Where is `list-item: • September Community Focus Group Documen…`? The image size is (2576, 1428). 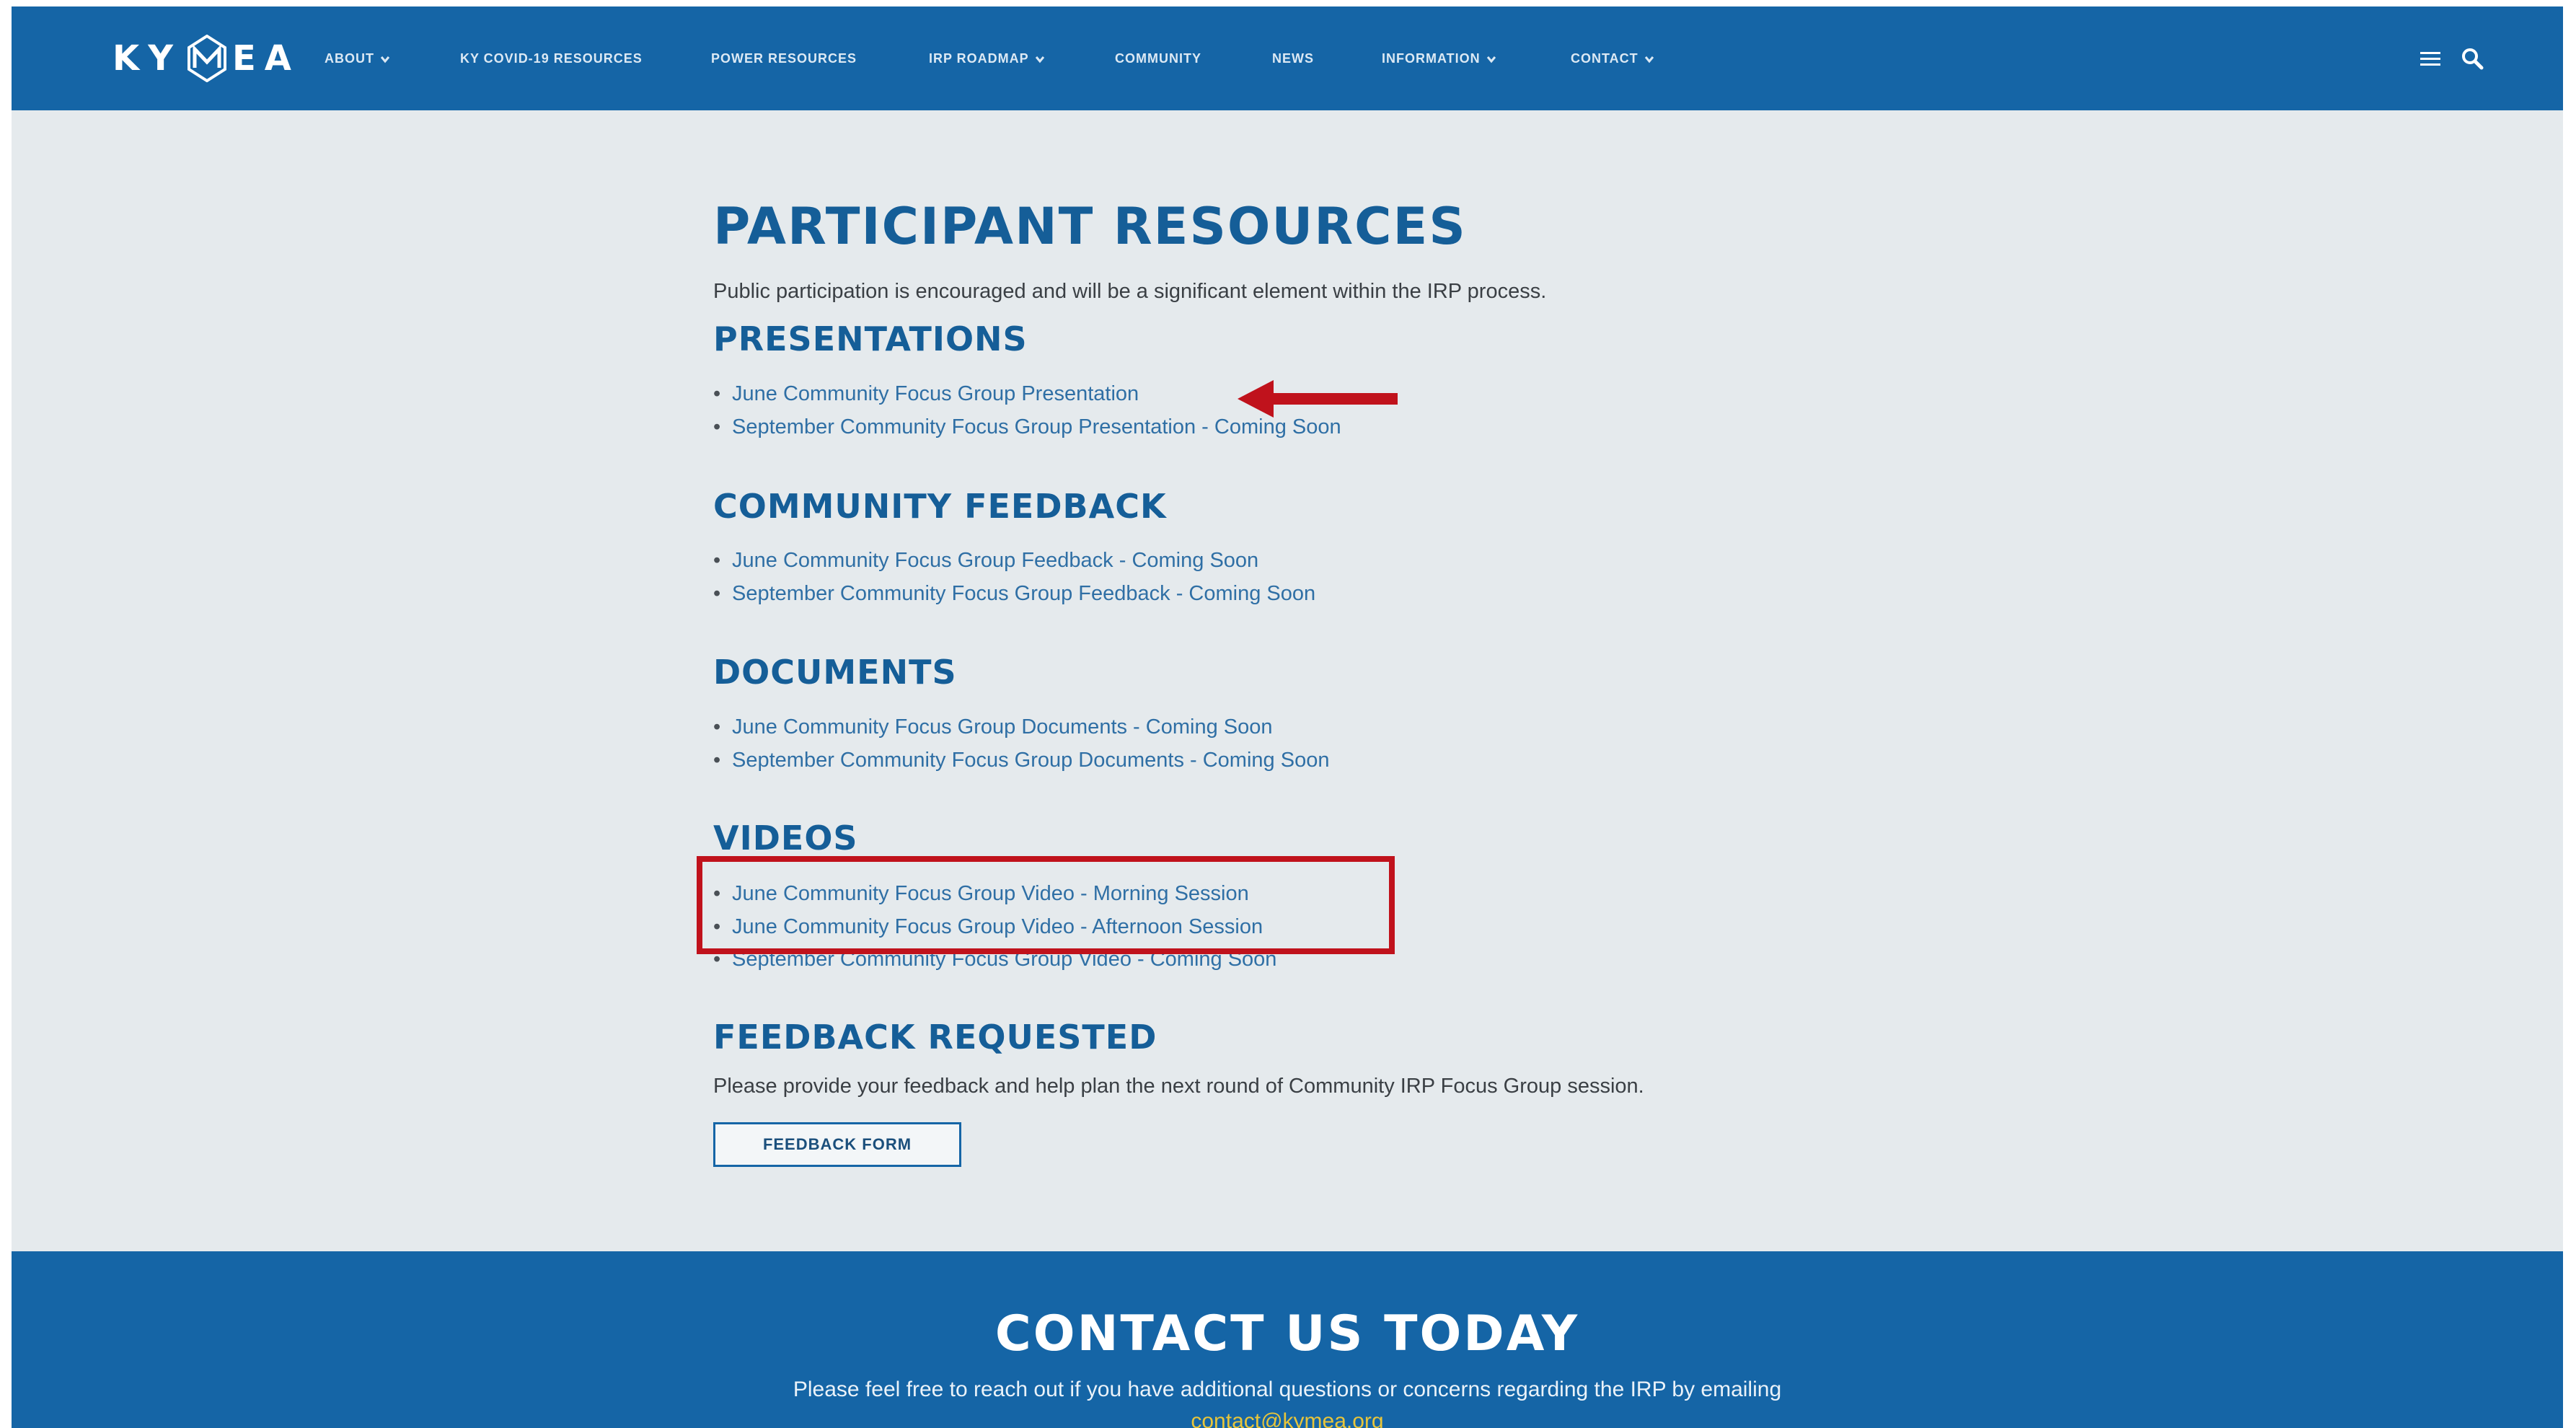
list-item: • September Community Focus Group Documen… is located at coordinates (1021, 760).